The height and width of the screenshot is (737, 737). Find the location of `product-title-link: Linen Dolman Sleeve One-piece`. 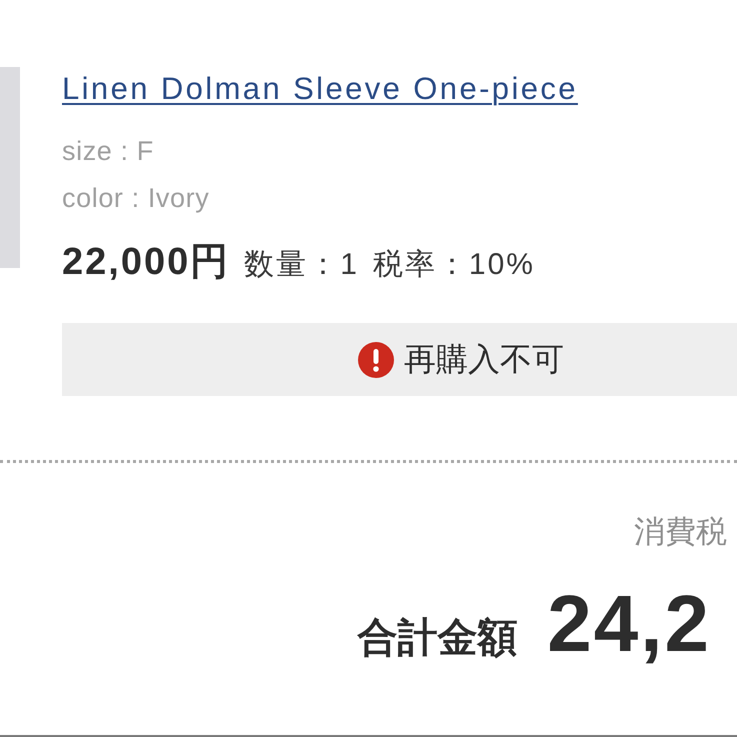

product-title-link: Linen Dolman Sleeve One-piece is located at coordinates (320, 89).